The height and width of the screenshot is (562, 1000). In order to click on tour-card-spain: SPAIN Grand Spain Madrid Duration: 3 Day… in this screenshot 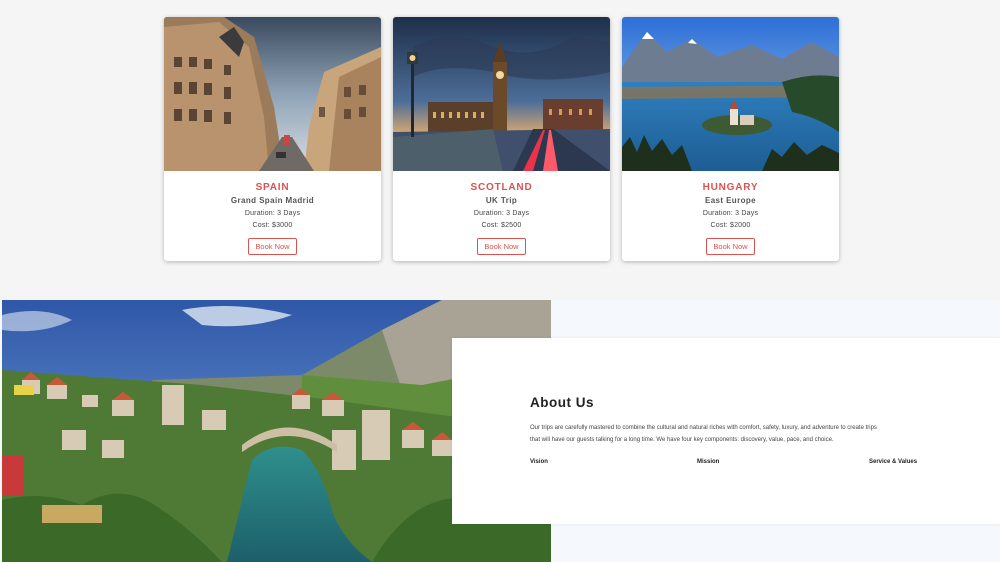, I will do `click(272, 139)`.